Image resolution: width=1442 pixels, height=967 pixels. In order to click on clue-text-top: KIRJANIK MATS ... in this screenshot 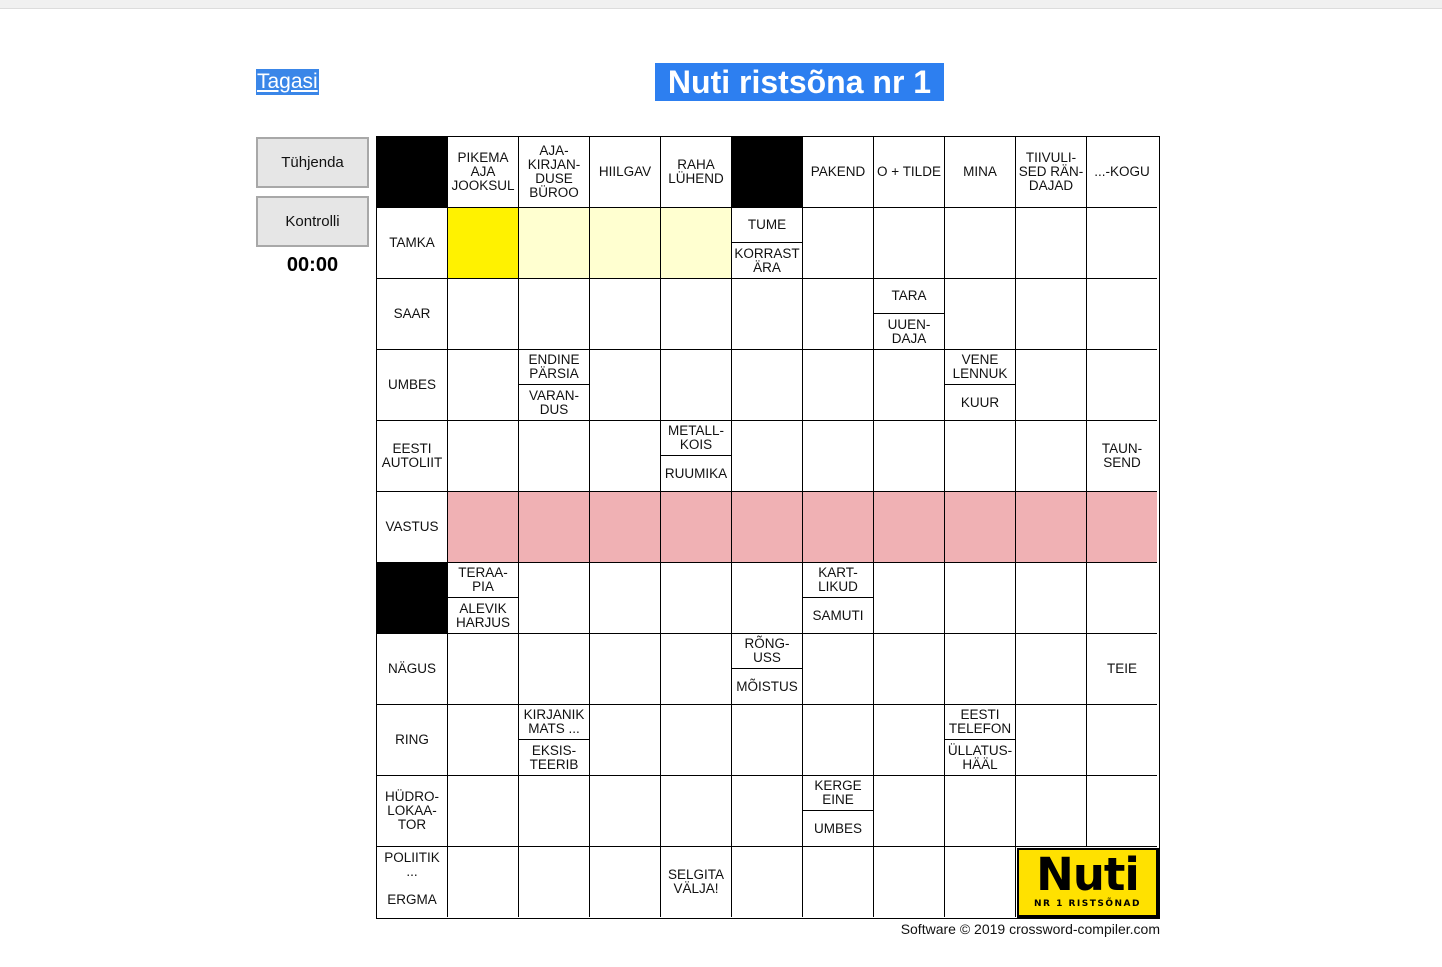, I will do `click(554, 722)`.